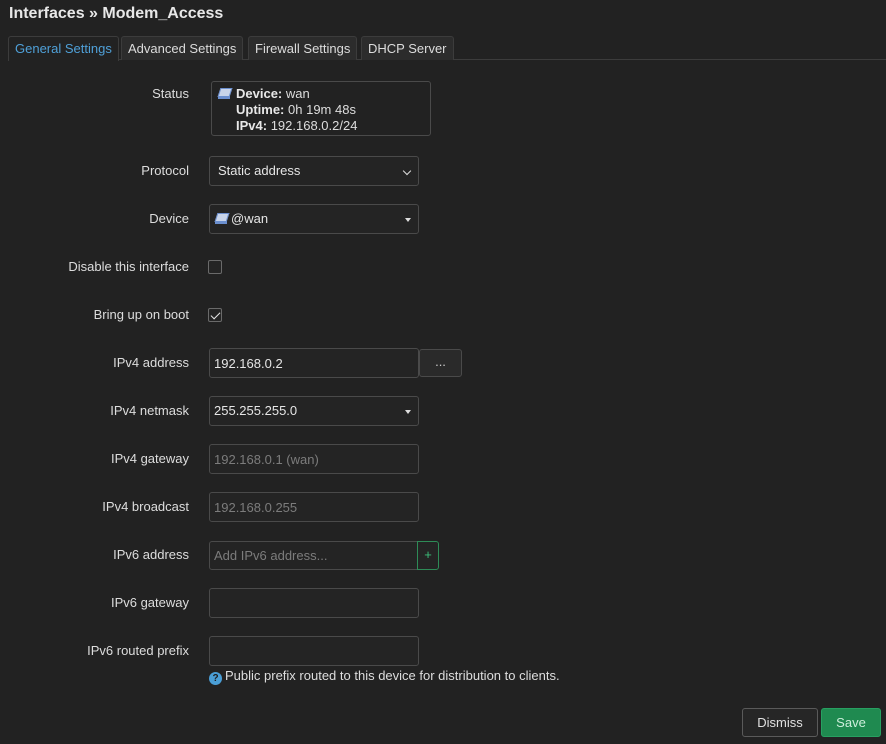  I want to click on status-ipv4-row: IPv4: 192.168.0.2/24, so click(321, 126).